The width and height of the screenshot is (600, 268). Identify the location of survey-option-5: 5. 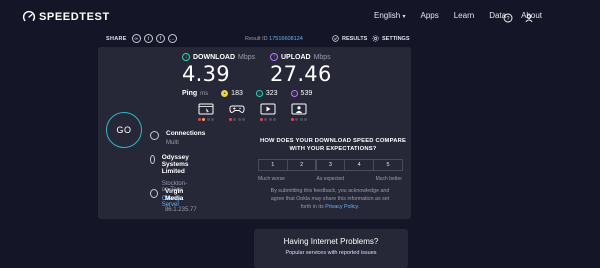
(388, 165).